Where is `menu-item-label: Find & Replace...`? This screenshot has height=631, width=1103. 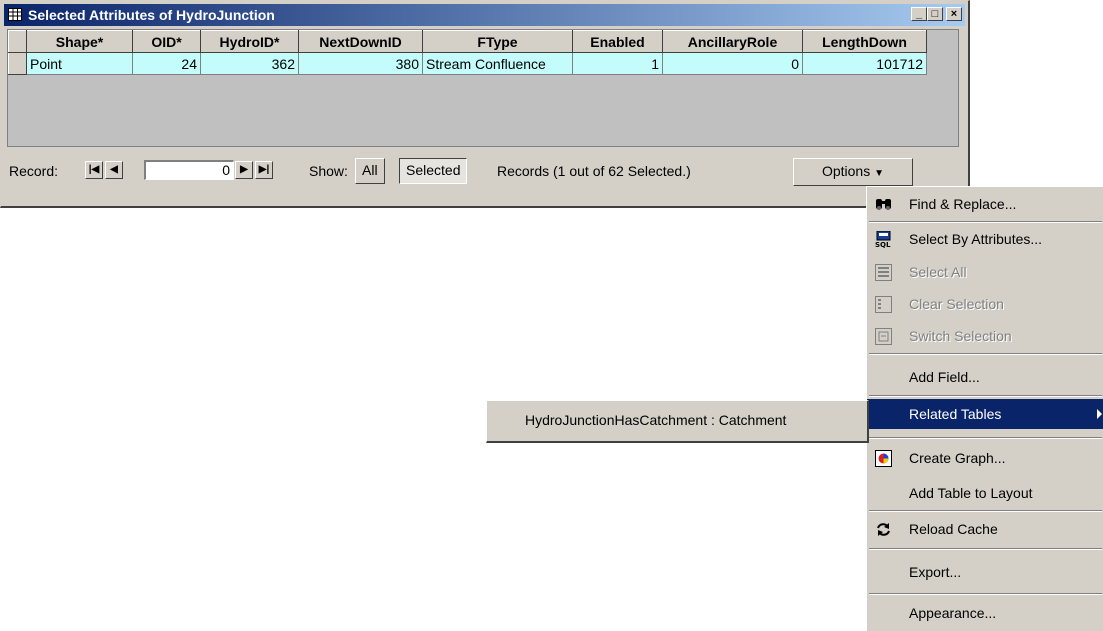 menu-item-label: Find & Replace... is located at coordinates (963, 204).